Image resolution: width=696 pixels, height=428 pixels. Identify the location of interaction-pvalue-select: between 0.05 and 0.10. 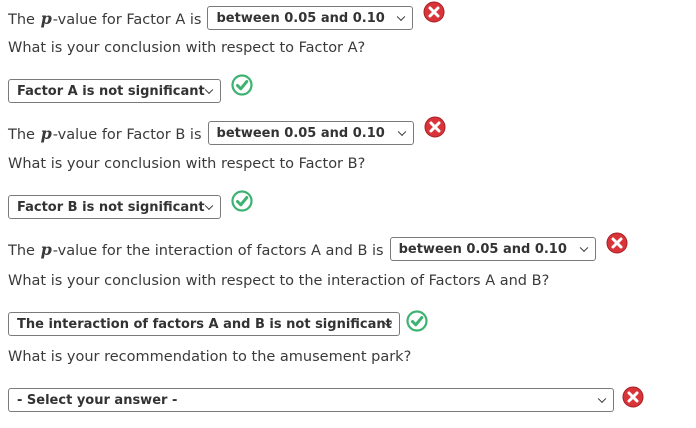
(492, 249).